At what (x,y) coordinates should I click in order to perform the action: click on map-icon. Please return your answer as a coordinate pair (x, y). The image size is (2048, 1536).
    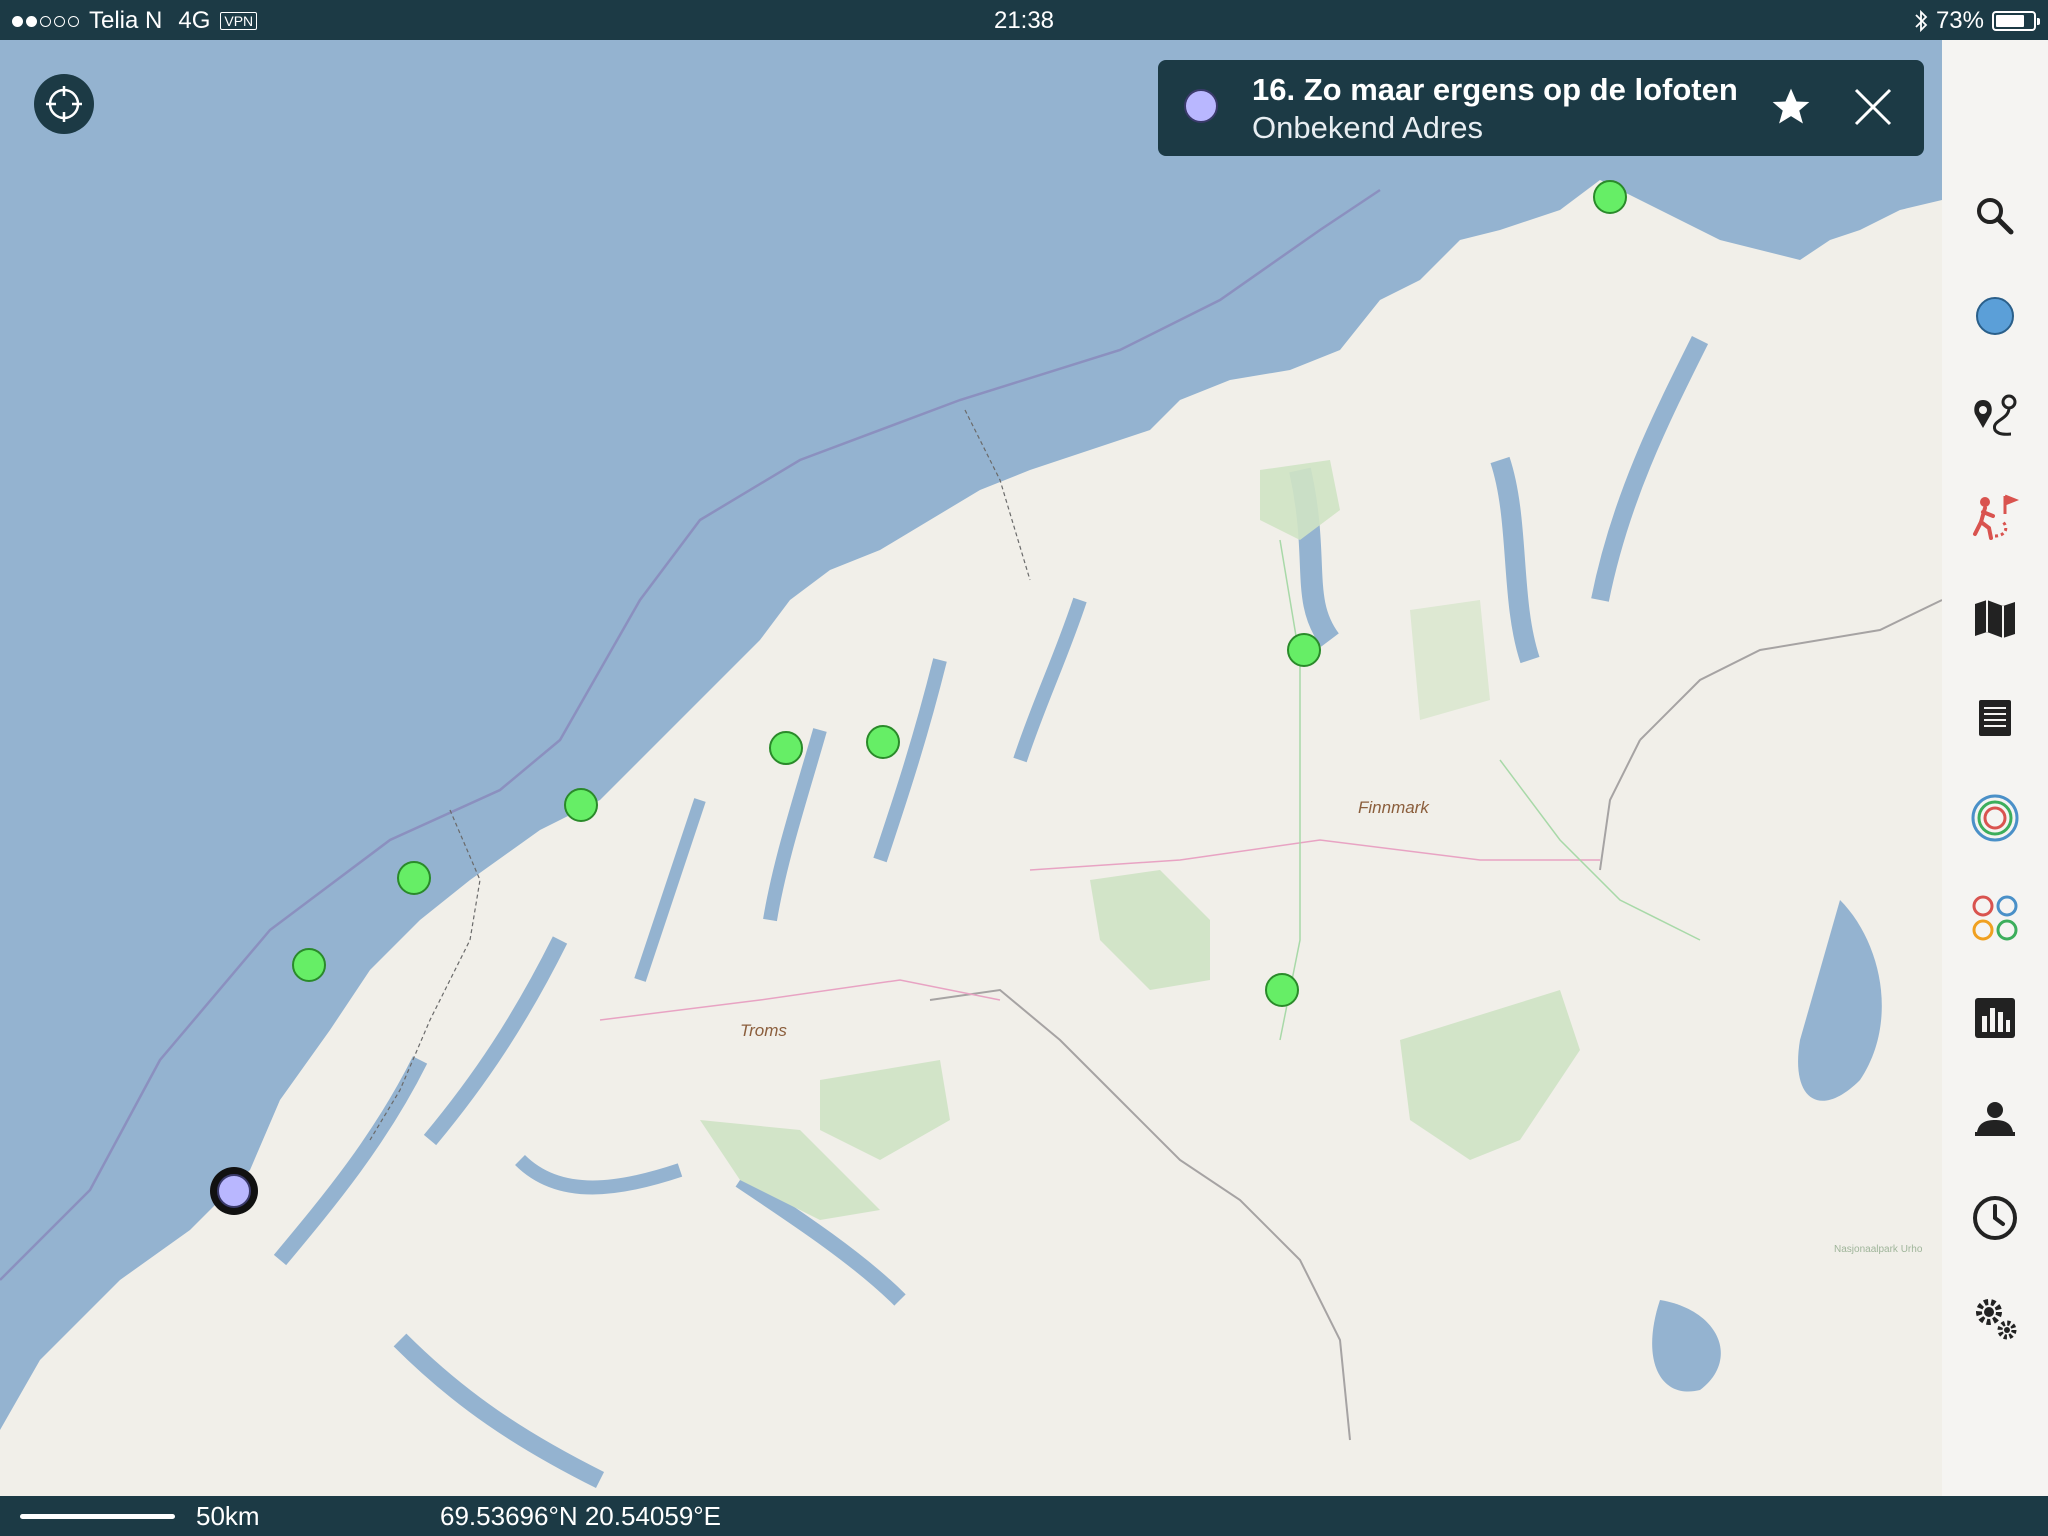
    Looking at the image, I should click on (1995, 619).